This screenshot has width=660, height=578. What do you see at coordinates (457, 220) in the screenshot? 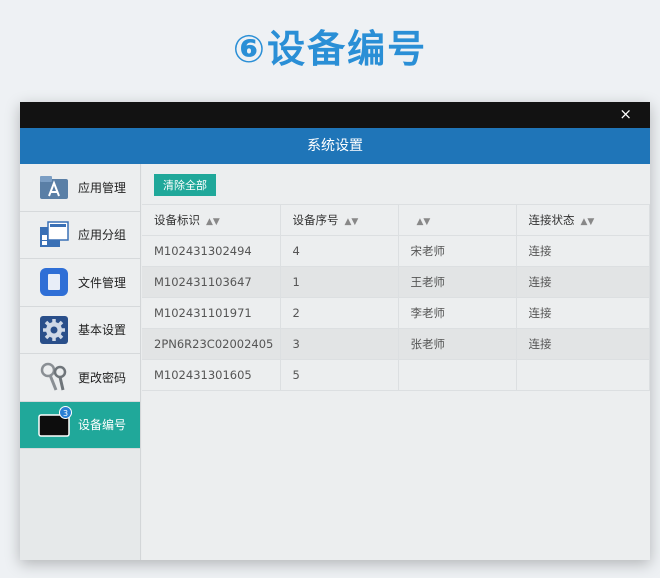
I see `column-header-teacher: ▲▼` at bounding box center [457, 220].